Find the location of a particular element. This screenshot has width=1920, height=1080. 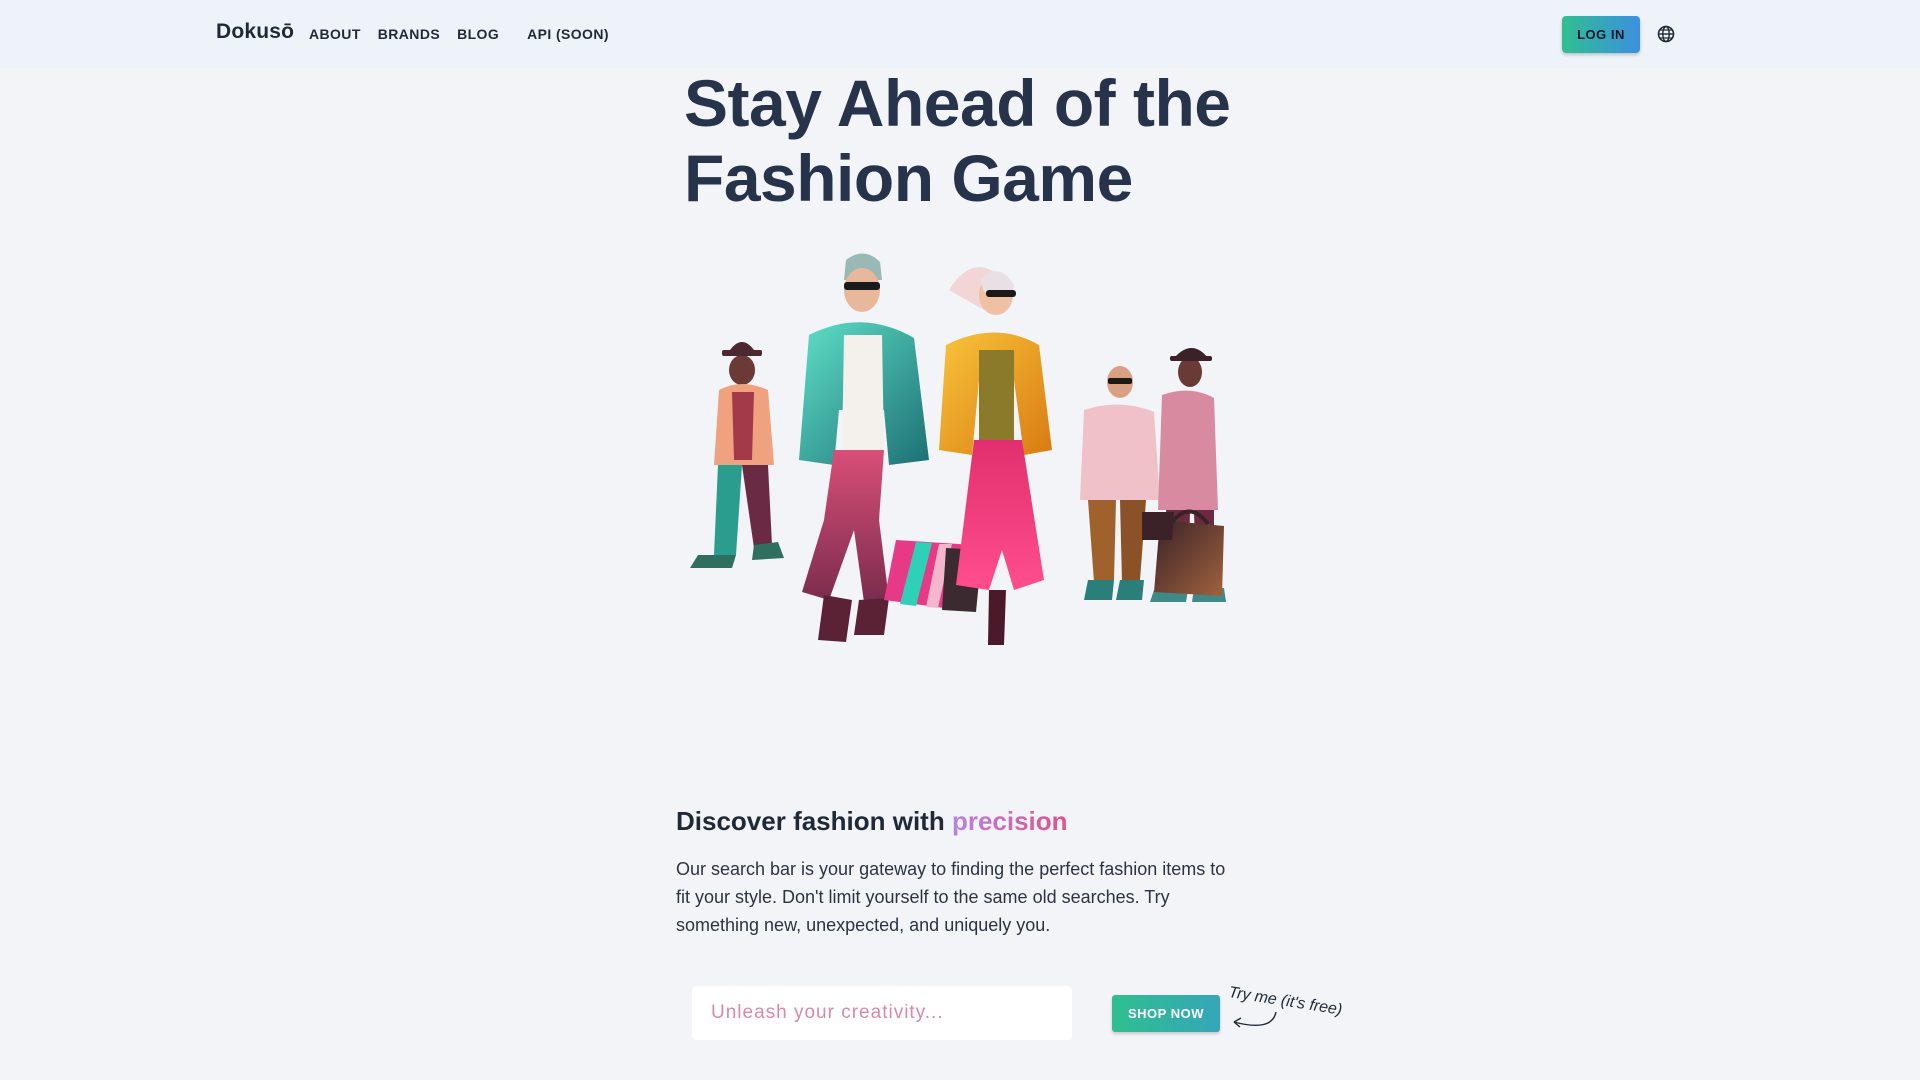

brand-logo: Dokusō is located at coordinates (255, 32).